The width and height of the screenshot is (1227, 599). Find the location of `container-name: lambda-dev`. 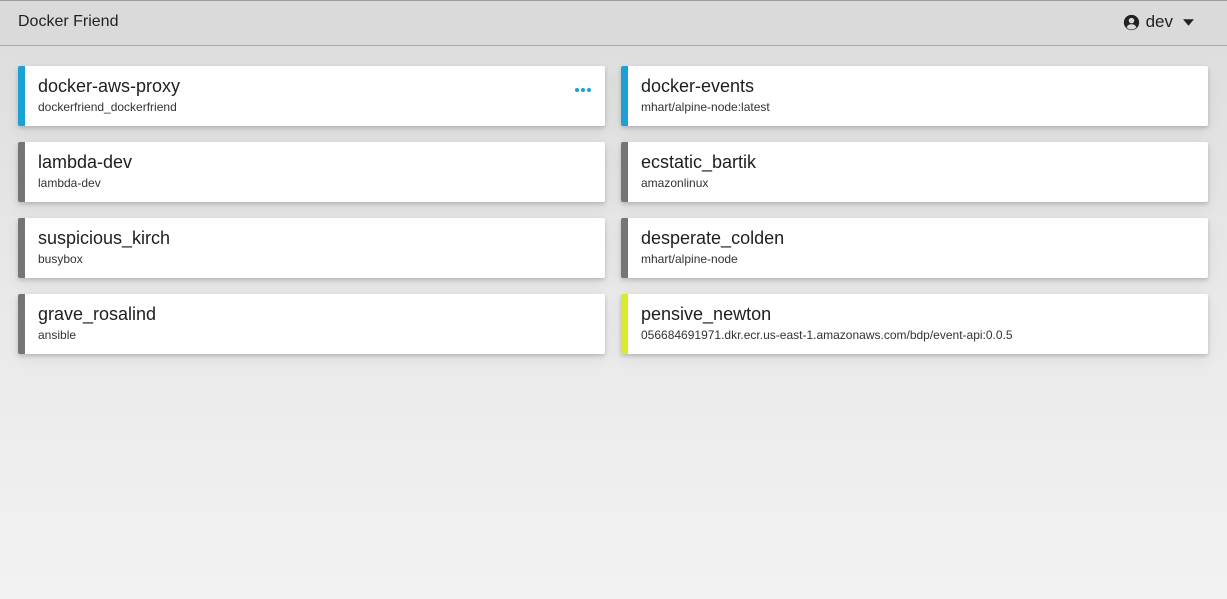

container-name: lambda-dev is located at coordinates (85, 162).